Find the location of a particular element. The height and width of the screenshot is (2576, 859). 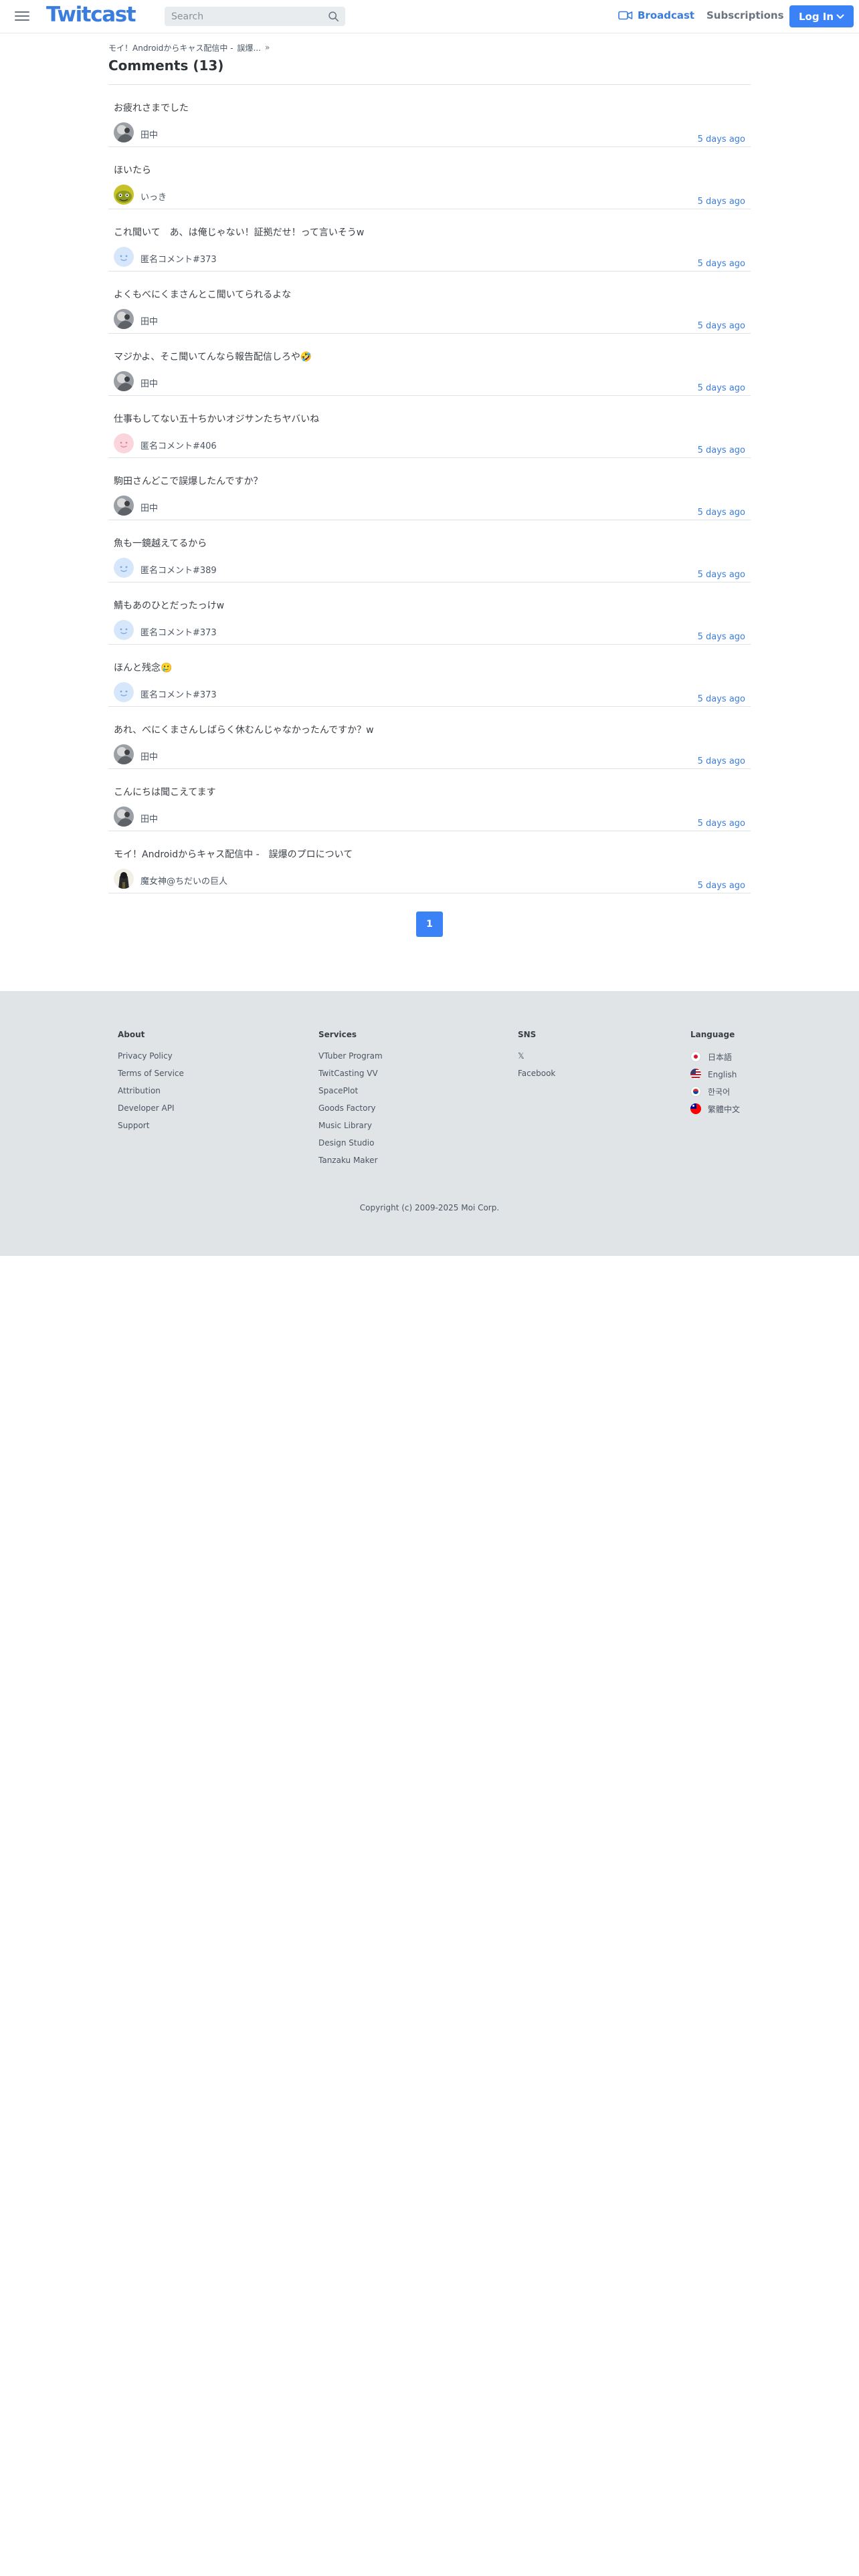

japan-flag-icon is located at coordinates (696, 1056).